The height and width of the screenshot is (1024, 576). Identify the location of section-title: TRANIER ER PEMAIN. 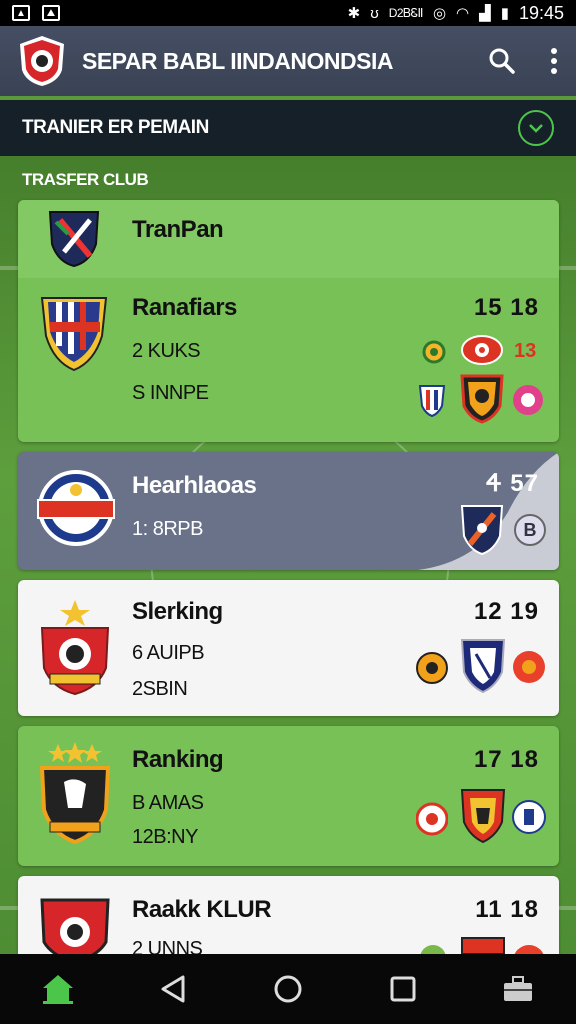
(115, 127).